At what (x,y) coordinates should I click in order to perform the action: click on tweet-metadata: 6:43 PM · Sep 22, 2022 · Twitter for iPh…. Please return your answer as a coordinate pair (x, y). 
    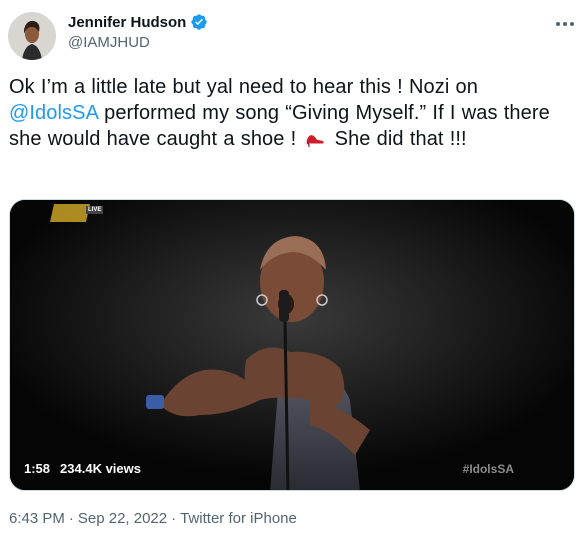
    Looking at the image, I should click on (153, 518).